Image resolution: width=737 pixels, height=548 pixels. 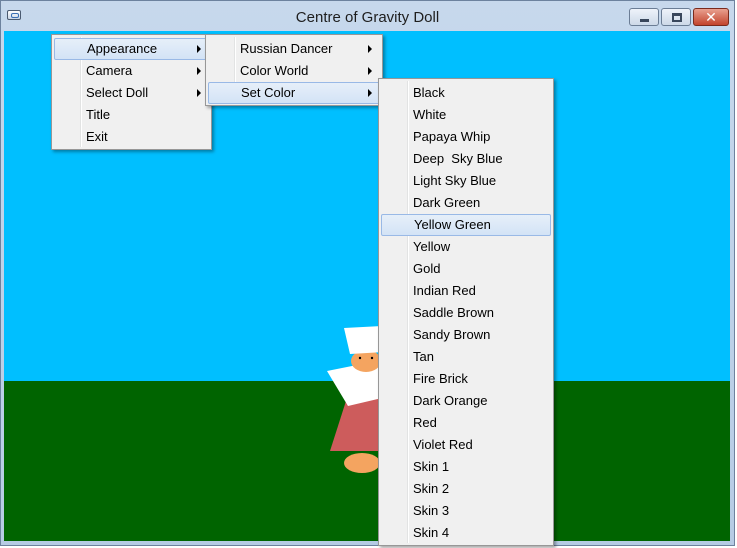 What do you see at coordinates (443, 444) in the screenshot?
I see `menu-item-label: Violet Red` at bounding box center [443, 444].